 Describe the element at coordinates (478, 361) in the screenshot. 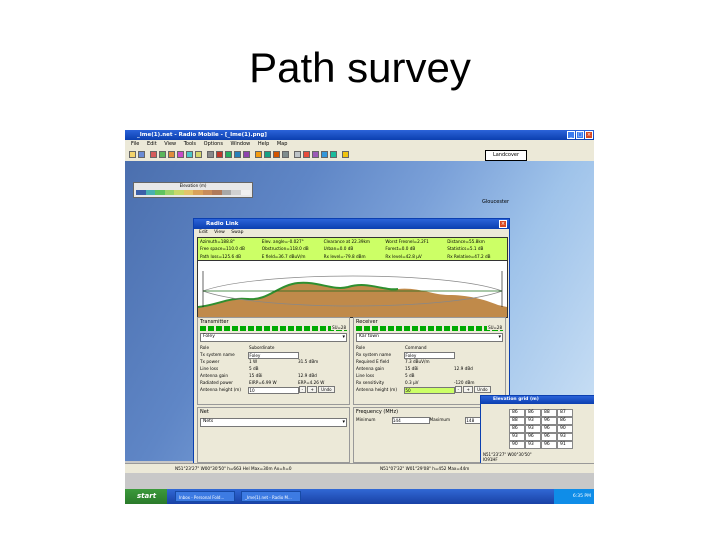

I see `rx-extra` at that location.